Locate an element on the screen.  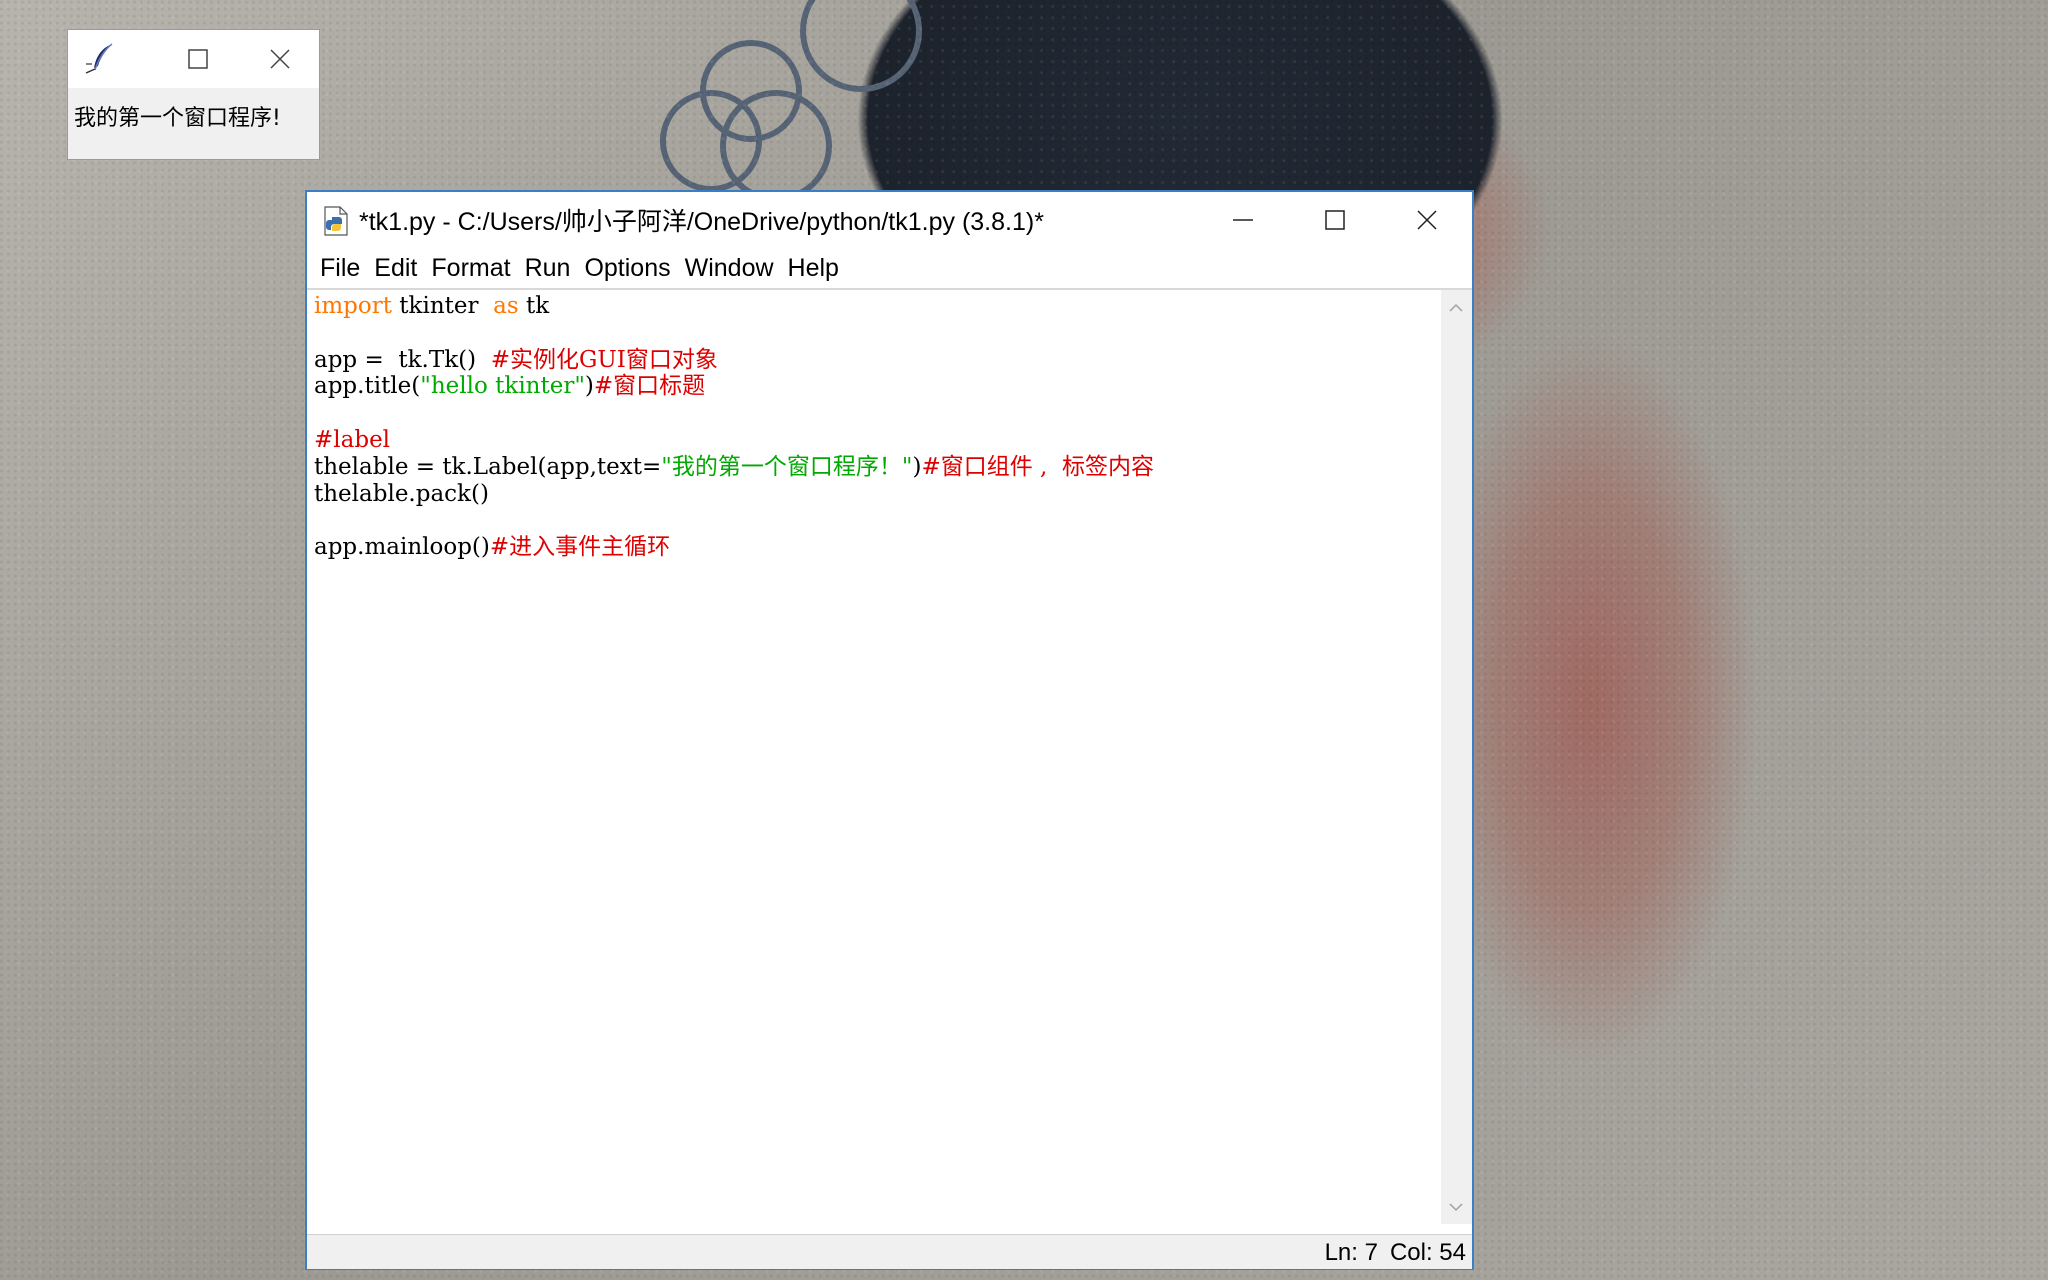
code-comment: #label is located at coordinates (352, 439).